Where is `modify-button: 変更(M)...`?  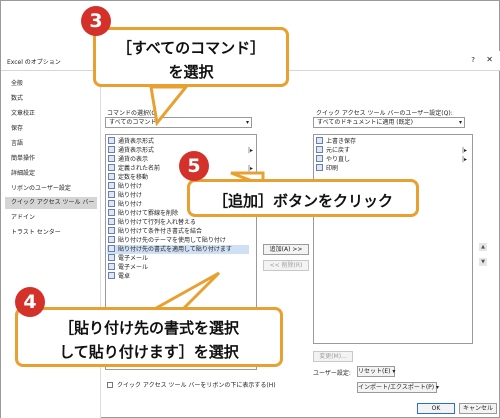
modify-button: 変更(M)... is located at coordinates (333, 356).